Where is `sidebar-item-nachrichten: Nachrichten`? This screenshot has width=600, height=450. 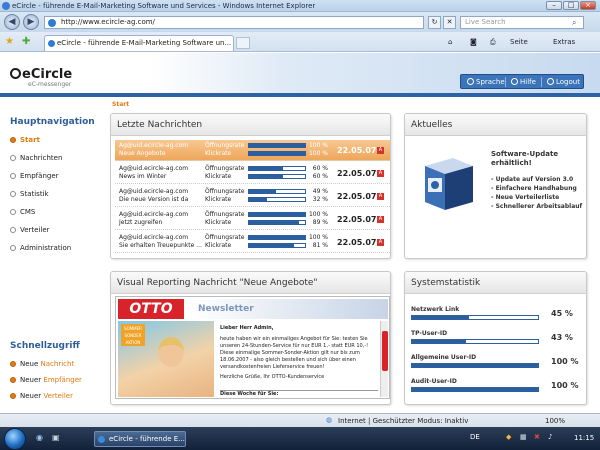
sidebar-item-nachrichten: Nachrichten is located at coordinates (36, 158).